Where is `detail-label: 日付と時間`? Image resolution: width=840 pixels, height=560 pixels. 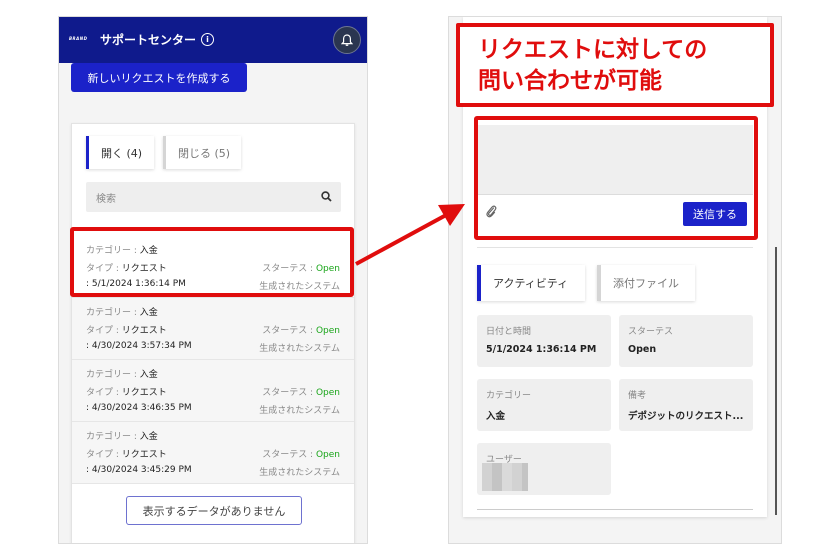 detail-label: 日付と時間 is located at coordinates (509, 332).